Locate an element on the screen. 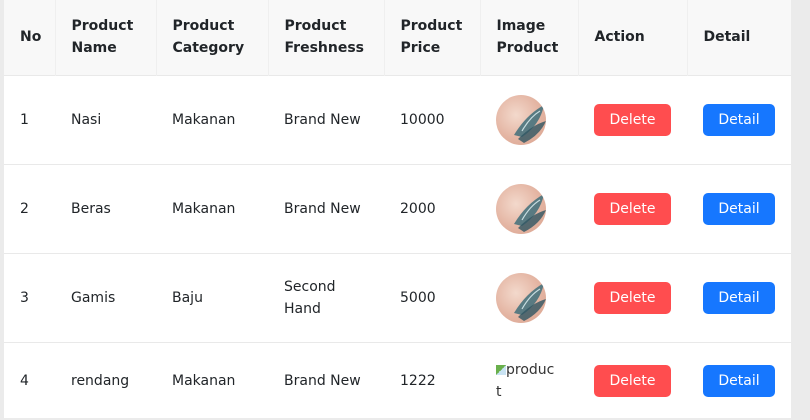  header-no: No is located at coordinates (30, 37).